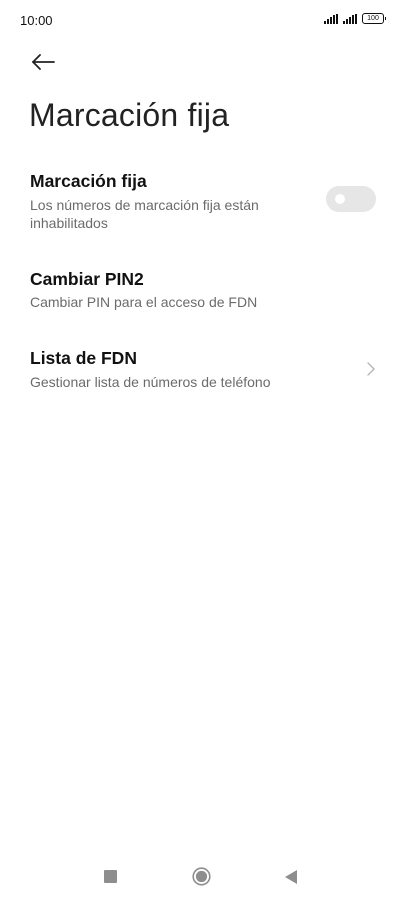 Image resolution: width=406 pixels, height=902 pixels. What do you see at coordinates (36, 20) in the screenshot?
I see `status-time: 10:00` at bounding box center [36, 20].